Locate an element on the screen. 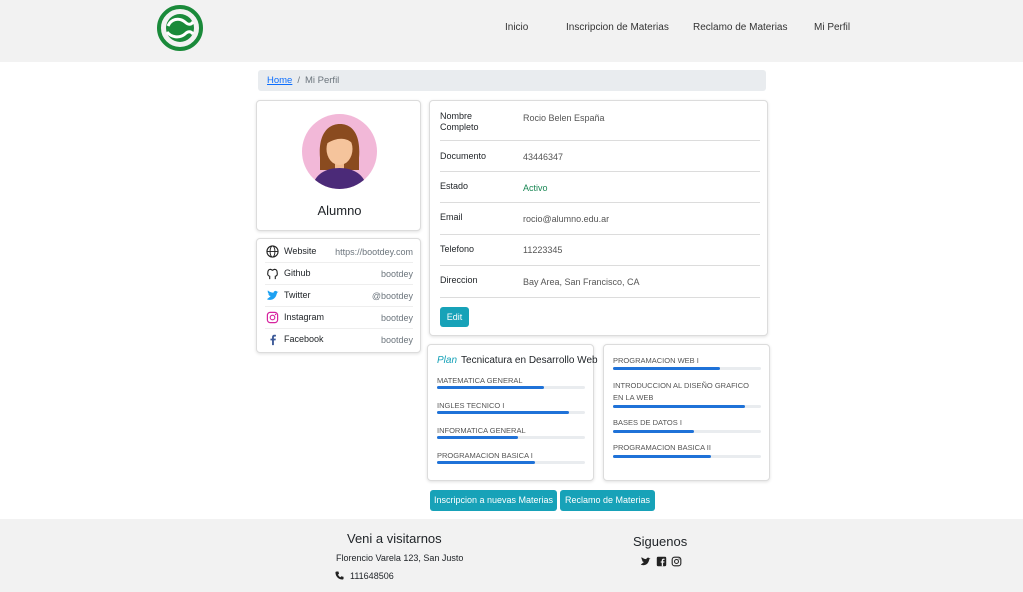 This screenshot has width=1023, height=592. info-label: Nombre Completo is located at coordinates (459, 121).